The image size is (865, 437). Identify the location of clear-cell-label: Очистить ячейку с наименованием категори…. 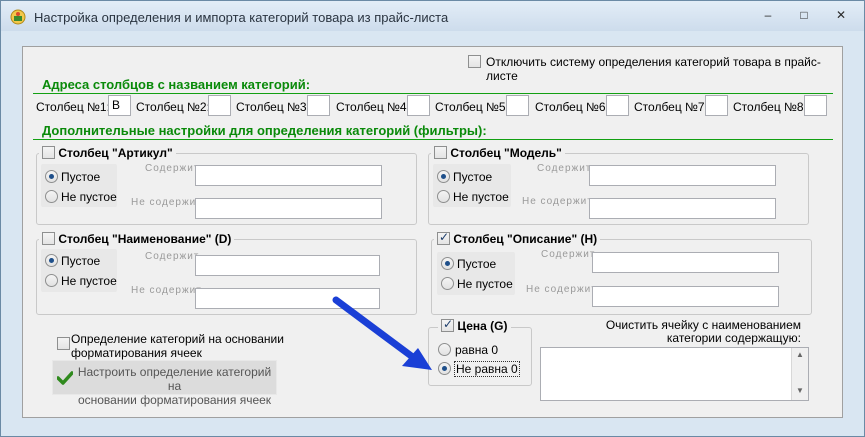
(672, 332).